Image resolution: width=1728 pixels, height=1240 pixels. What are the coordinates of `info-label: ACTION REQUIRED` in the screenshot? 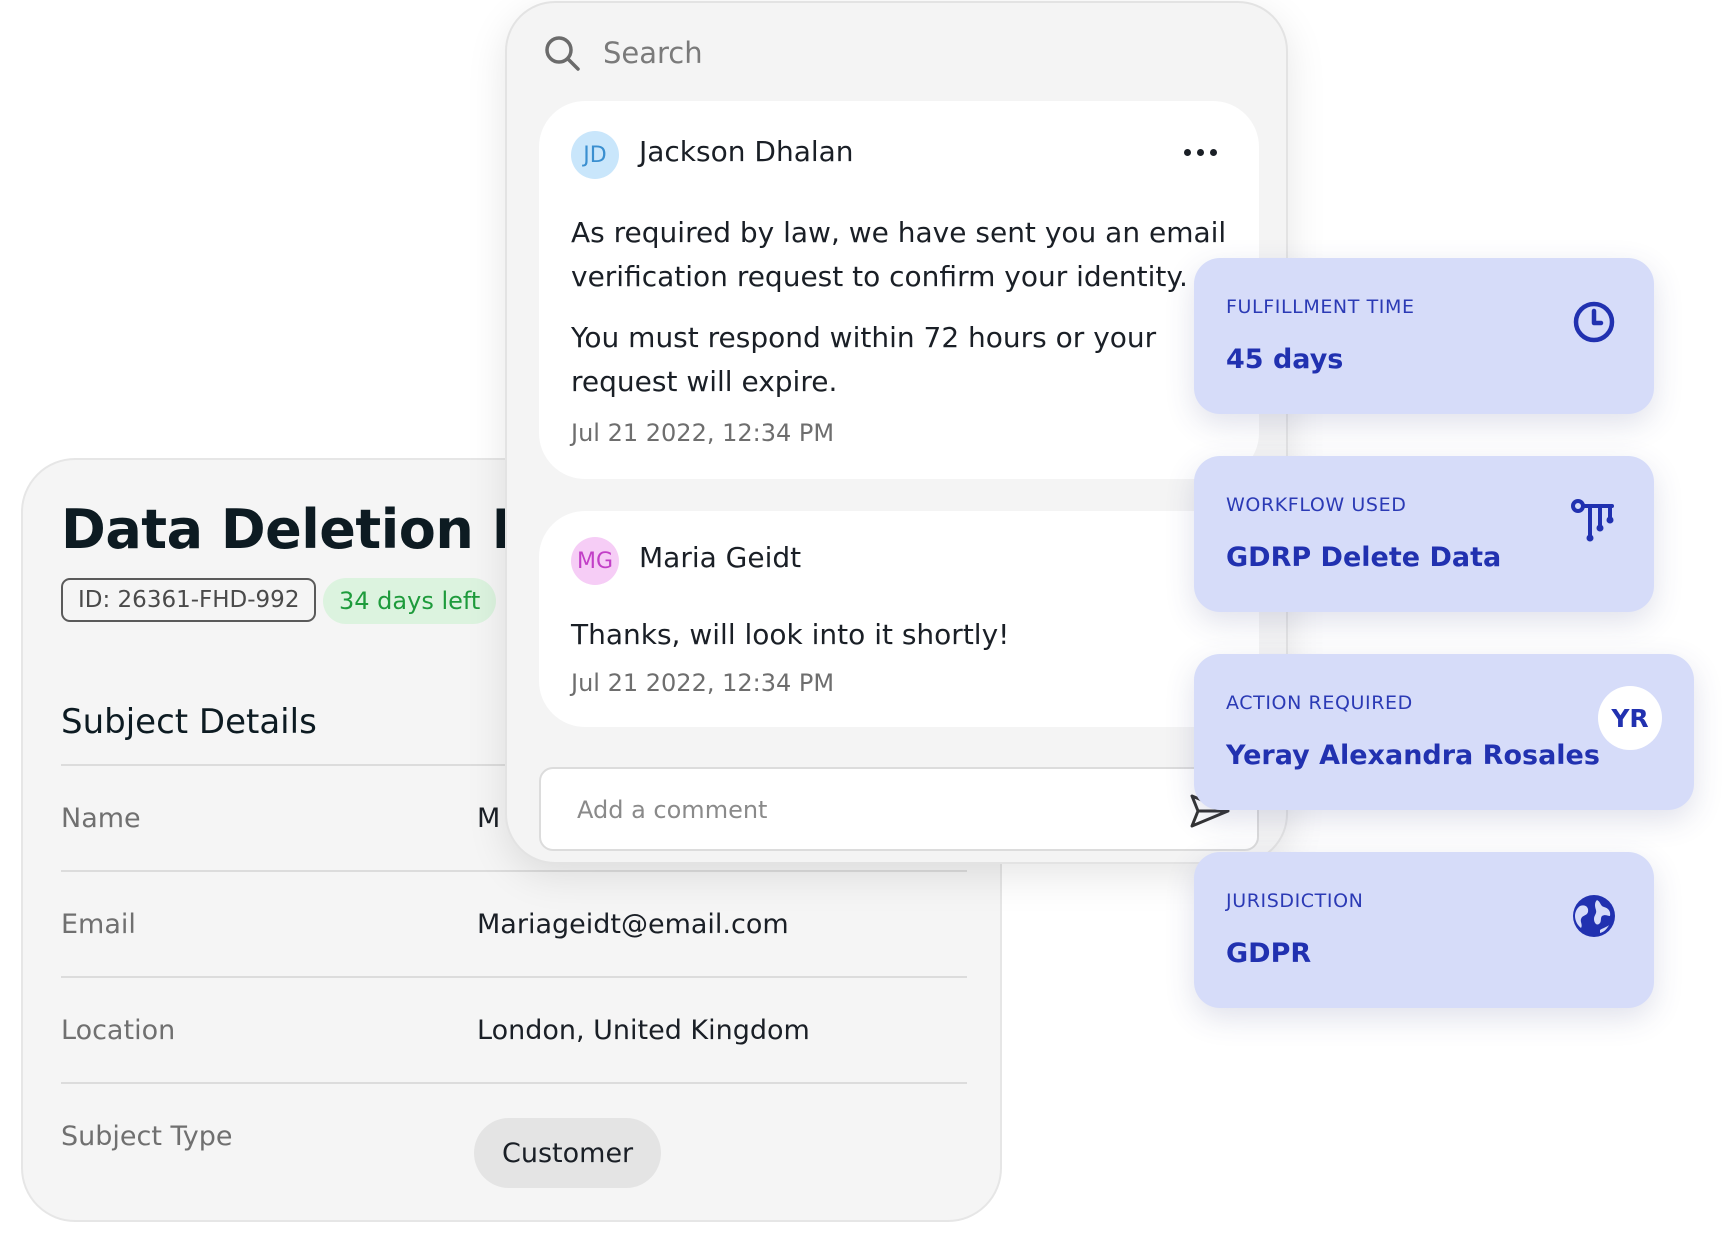 It's located at (1319, 703).